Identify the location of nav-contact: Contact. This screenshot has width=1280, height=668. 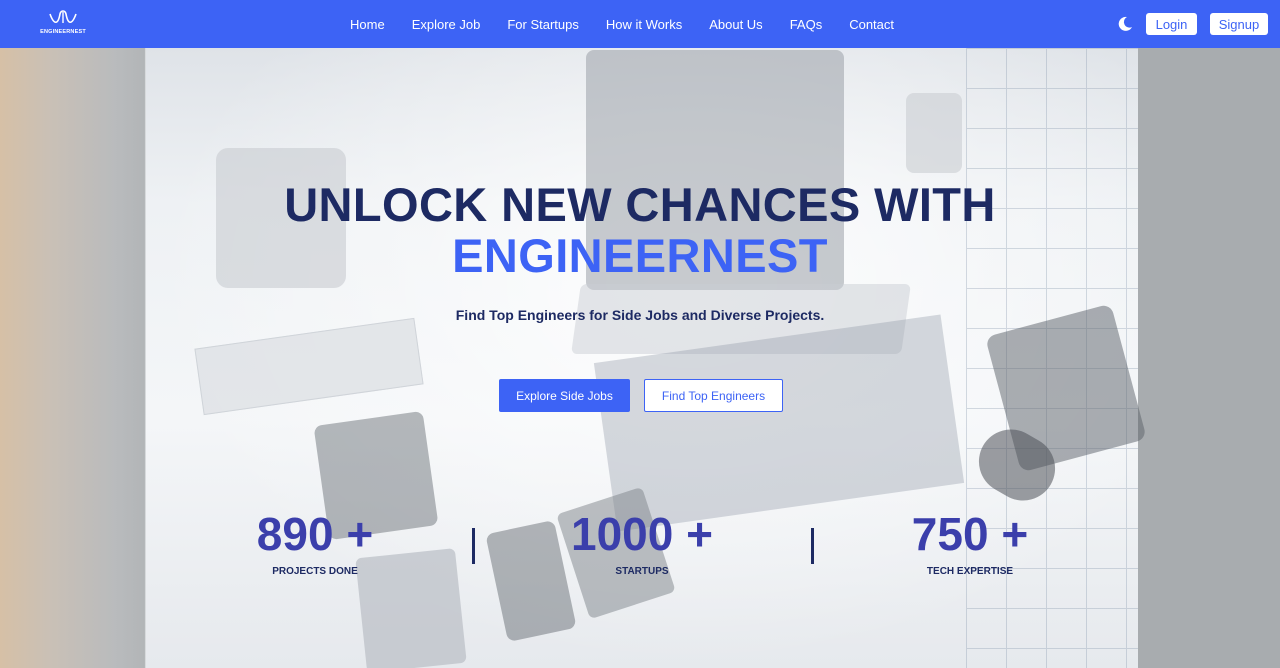
(871, 24).